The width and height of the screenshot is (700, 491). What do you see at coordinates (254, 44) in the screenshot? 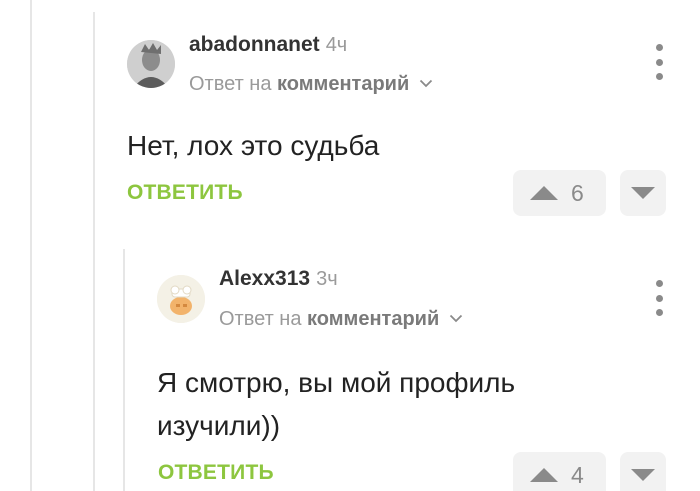
I see `username-text: abadonnanet` at bounding box center [254, 44].